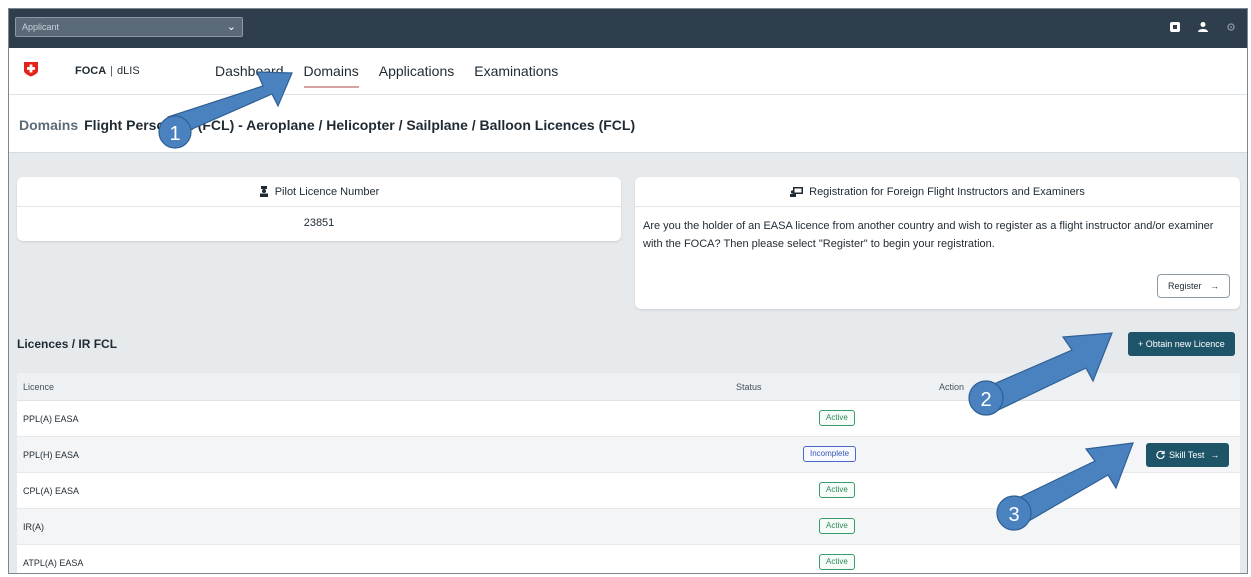  I want to click on brand-sub: dLIS, so click(128, 71).